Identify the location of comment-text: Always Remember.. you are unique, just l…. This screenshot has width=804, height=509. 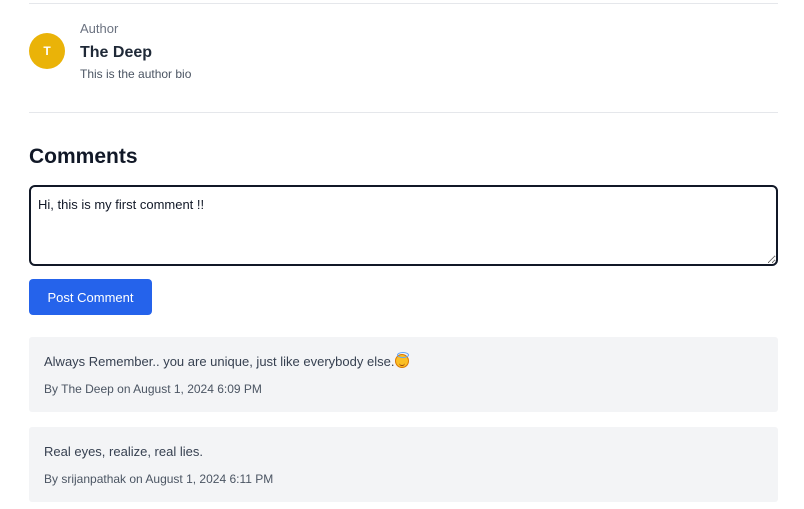
(227, 360).